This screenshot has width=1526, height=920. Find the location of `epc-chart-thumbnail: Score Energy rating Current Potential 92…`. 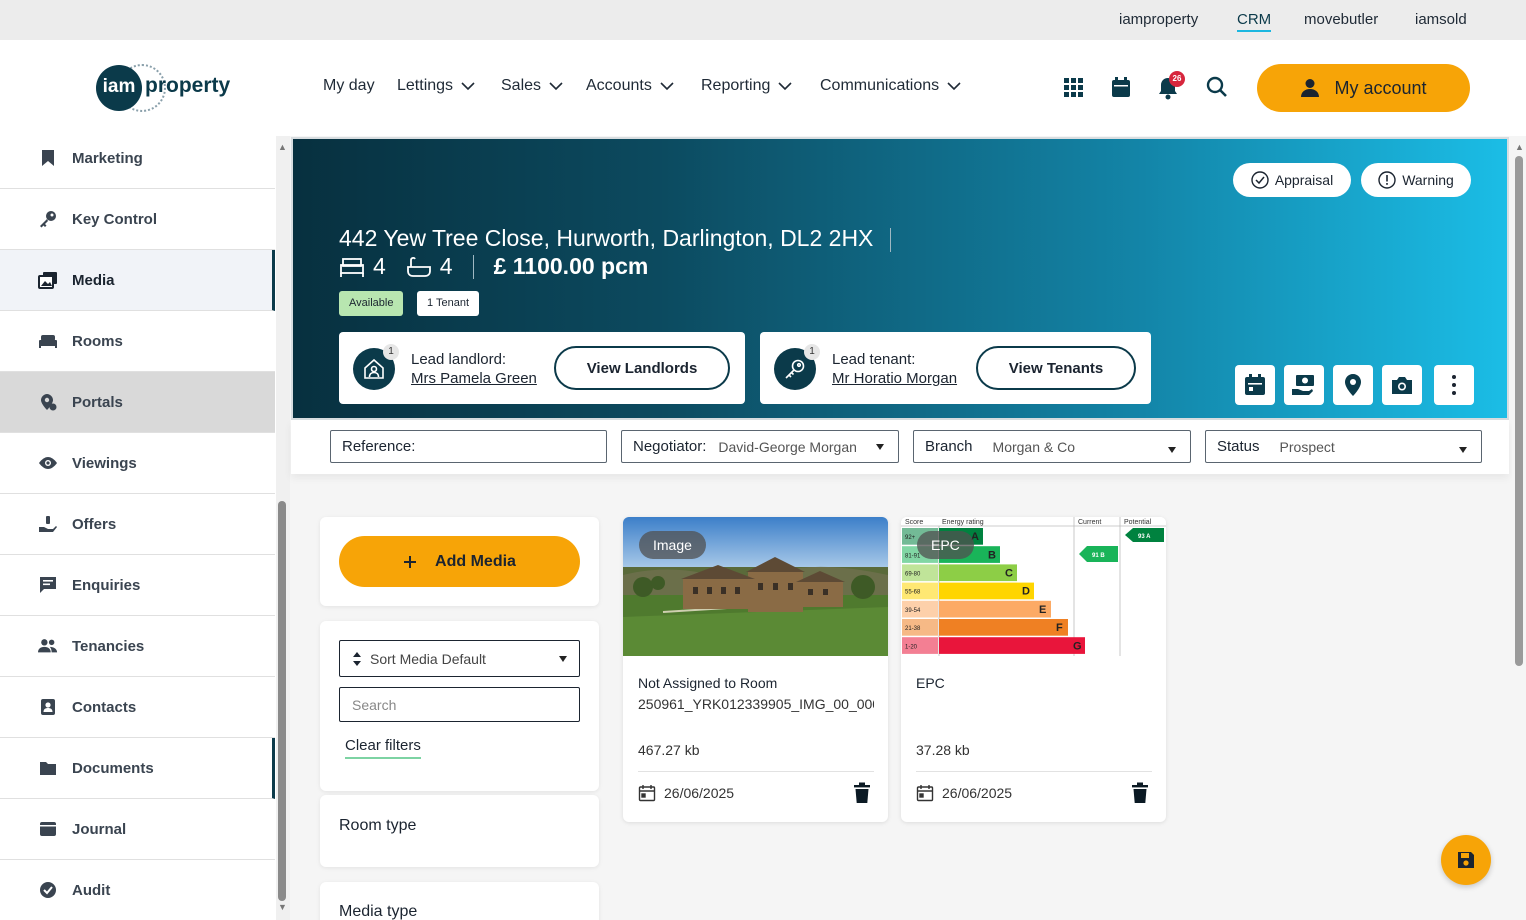

epc-chart-thumbnail: Score Energy rating Current Potential 92… is located at coordinates (1033, 586).